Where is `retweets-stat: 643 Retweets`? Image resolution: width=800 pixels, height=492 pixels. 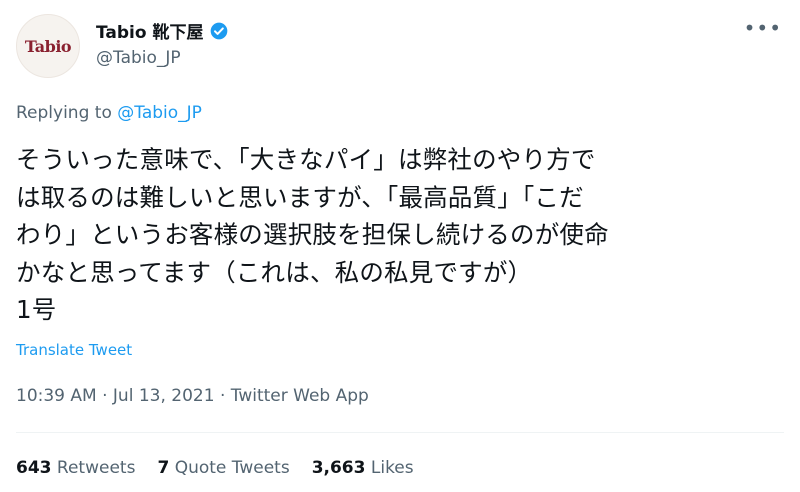
retweets-stat: 643 Retweets is located at coordinates (75, 468).